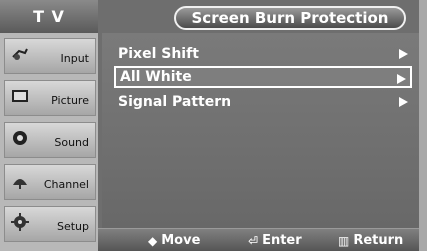  Describe the element at coordinates (49, 16) in the screenshot. I see `sidebar-header: T V` at that location.